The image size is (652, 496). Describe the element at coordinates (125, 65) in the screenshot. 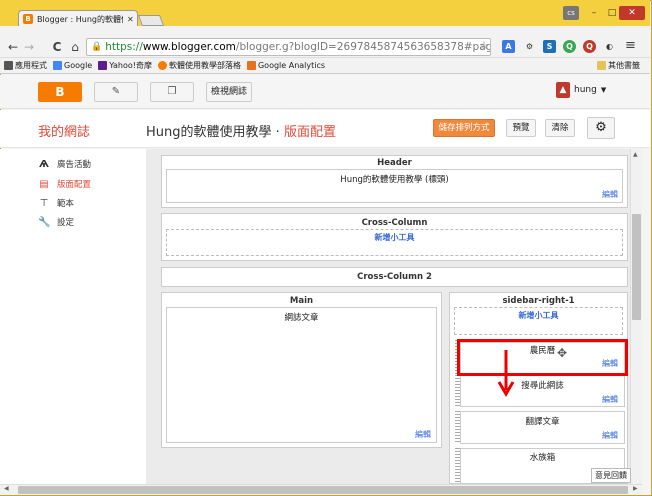

I see `bookmark-yahoo: Yahoo!奇摩` at that location.